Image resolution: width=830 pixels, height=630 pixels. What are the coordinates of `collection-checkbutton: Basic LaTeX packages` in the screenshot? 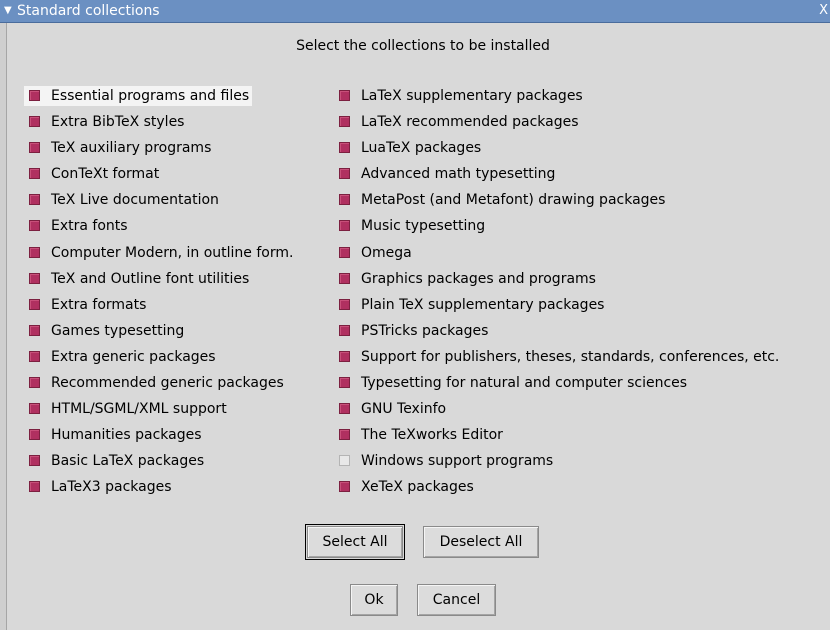 It's located at (115, 461).